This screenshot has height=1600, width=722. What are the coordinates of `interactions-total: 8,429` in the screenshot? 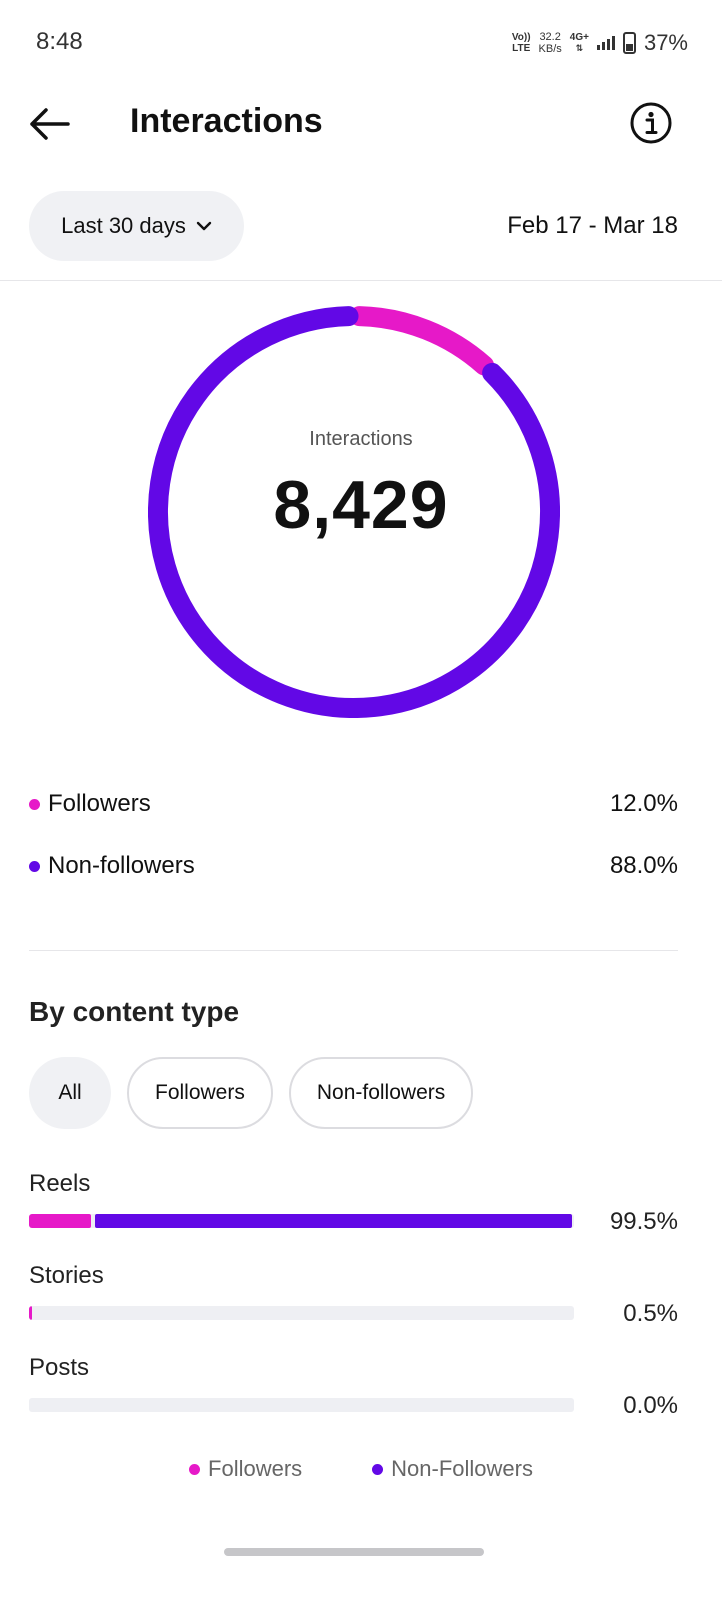 It's located at (361, 505).